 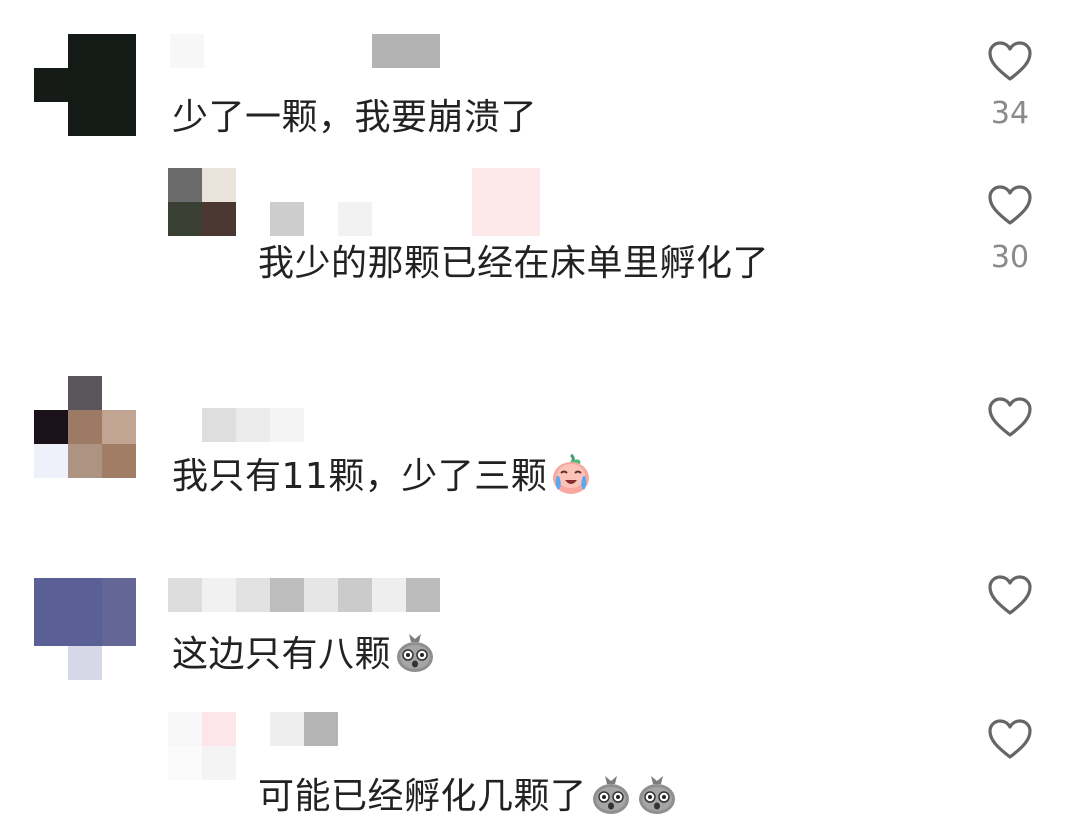 What do you see at coordinates (382, 475) in the screenshot?
I see `comment-text: 我只有11颗，少了三颗` at bounding box center [382, 475].